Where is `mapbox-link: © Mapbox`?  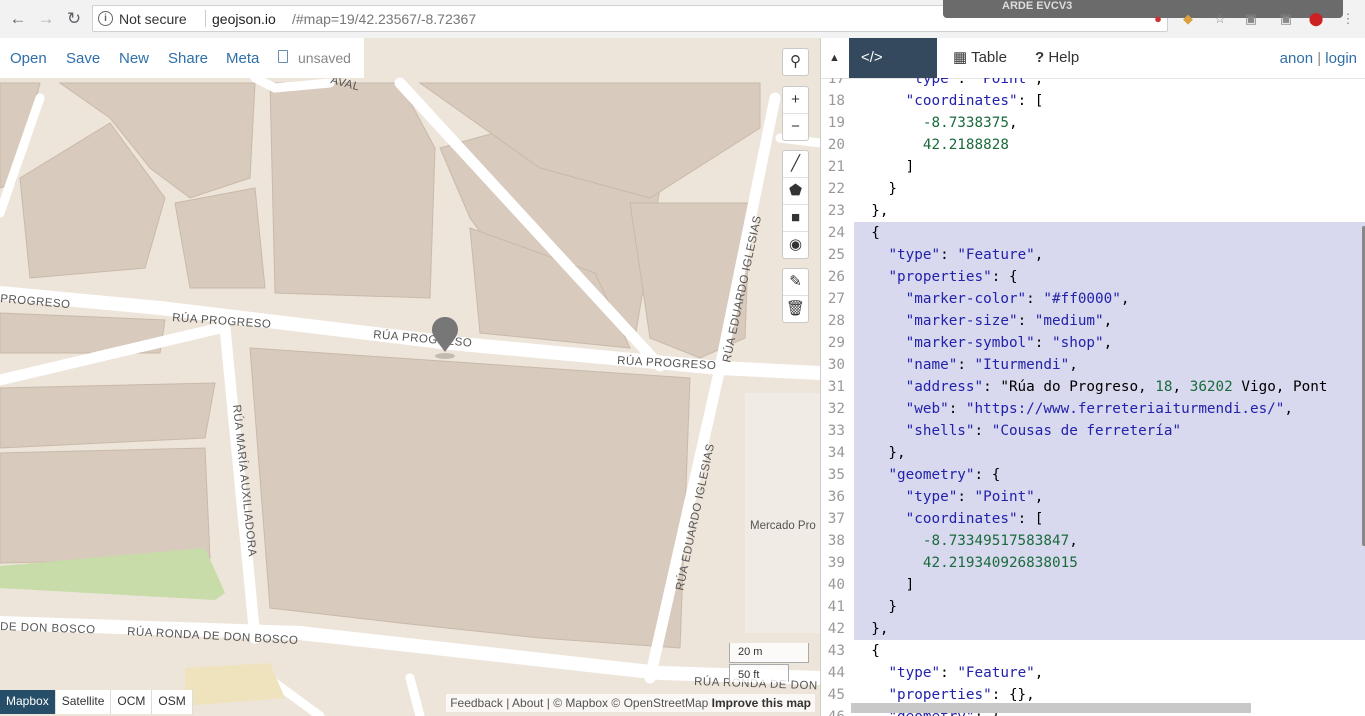 mapbox-link: © Mapbox is located at coordinates (580, 703).